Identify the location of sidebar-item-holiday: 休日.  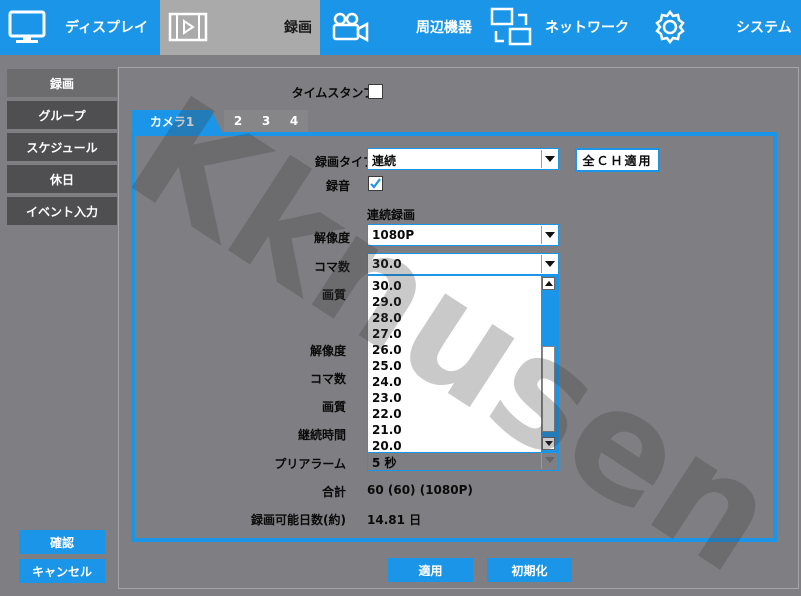
(62, 179).